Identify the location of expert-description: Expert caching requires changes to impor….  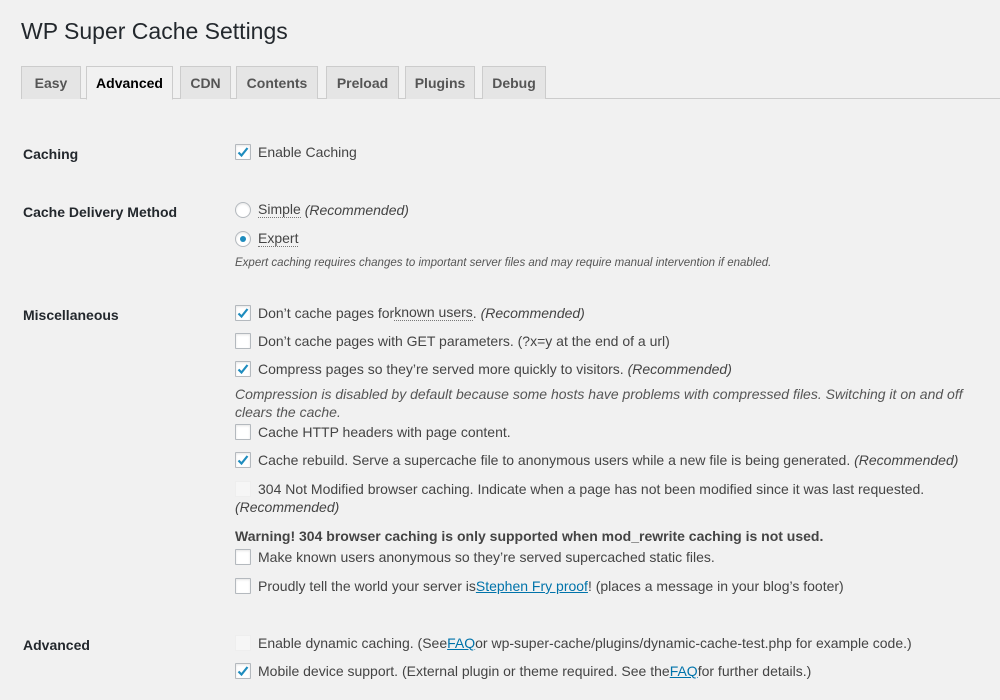
(503, 263).